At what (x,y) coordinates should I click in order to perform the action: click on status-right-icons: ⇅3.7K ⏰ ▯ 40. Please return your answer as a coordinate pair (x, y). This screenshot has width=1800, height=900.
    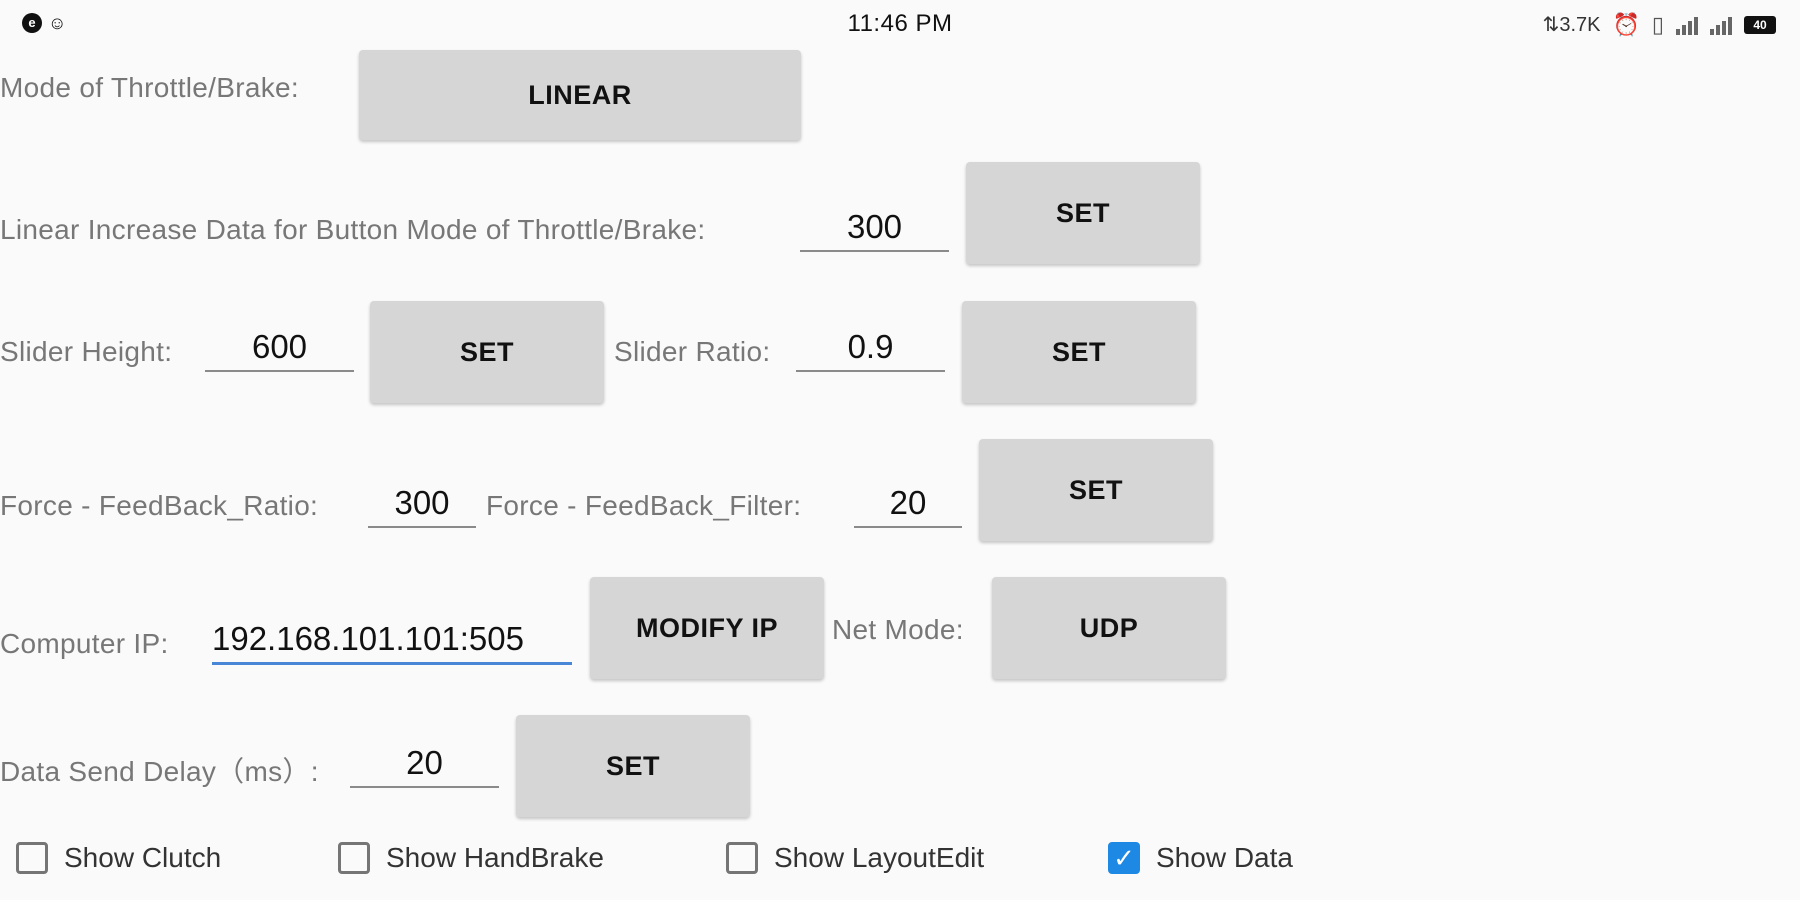
    Looking at the image, I should click on (1659, 24).